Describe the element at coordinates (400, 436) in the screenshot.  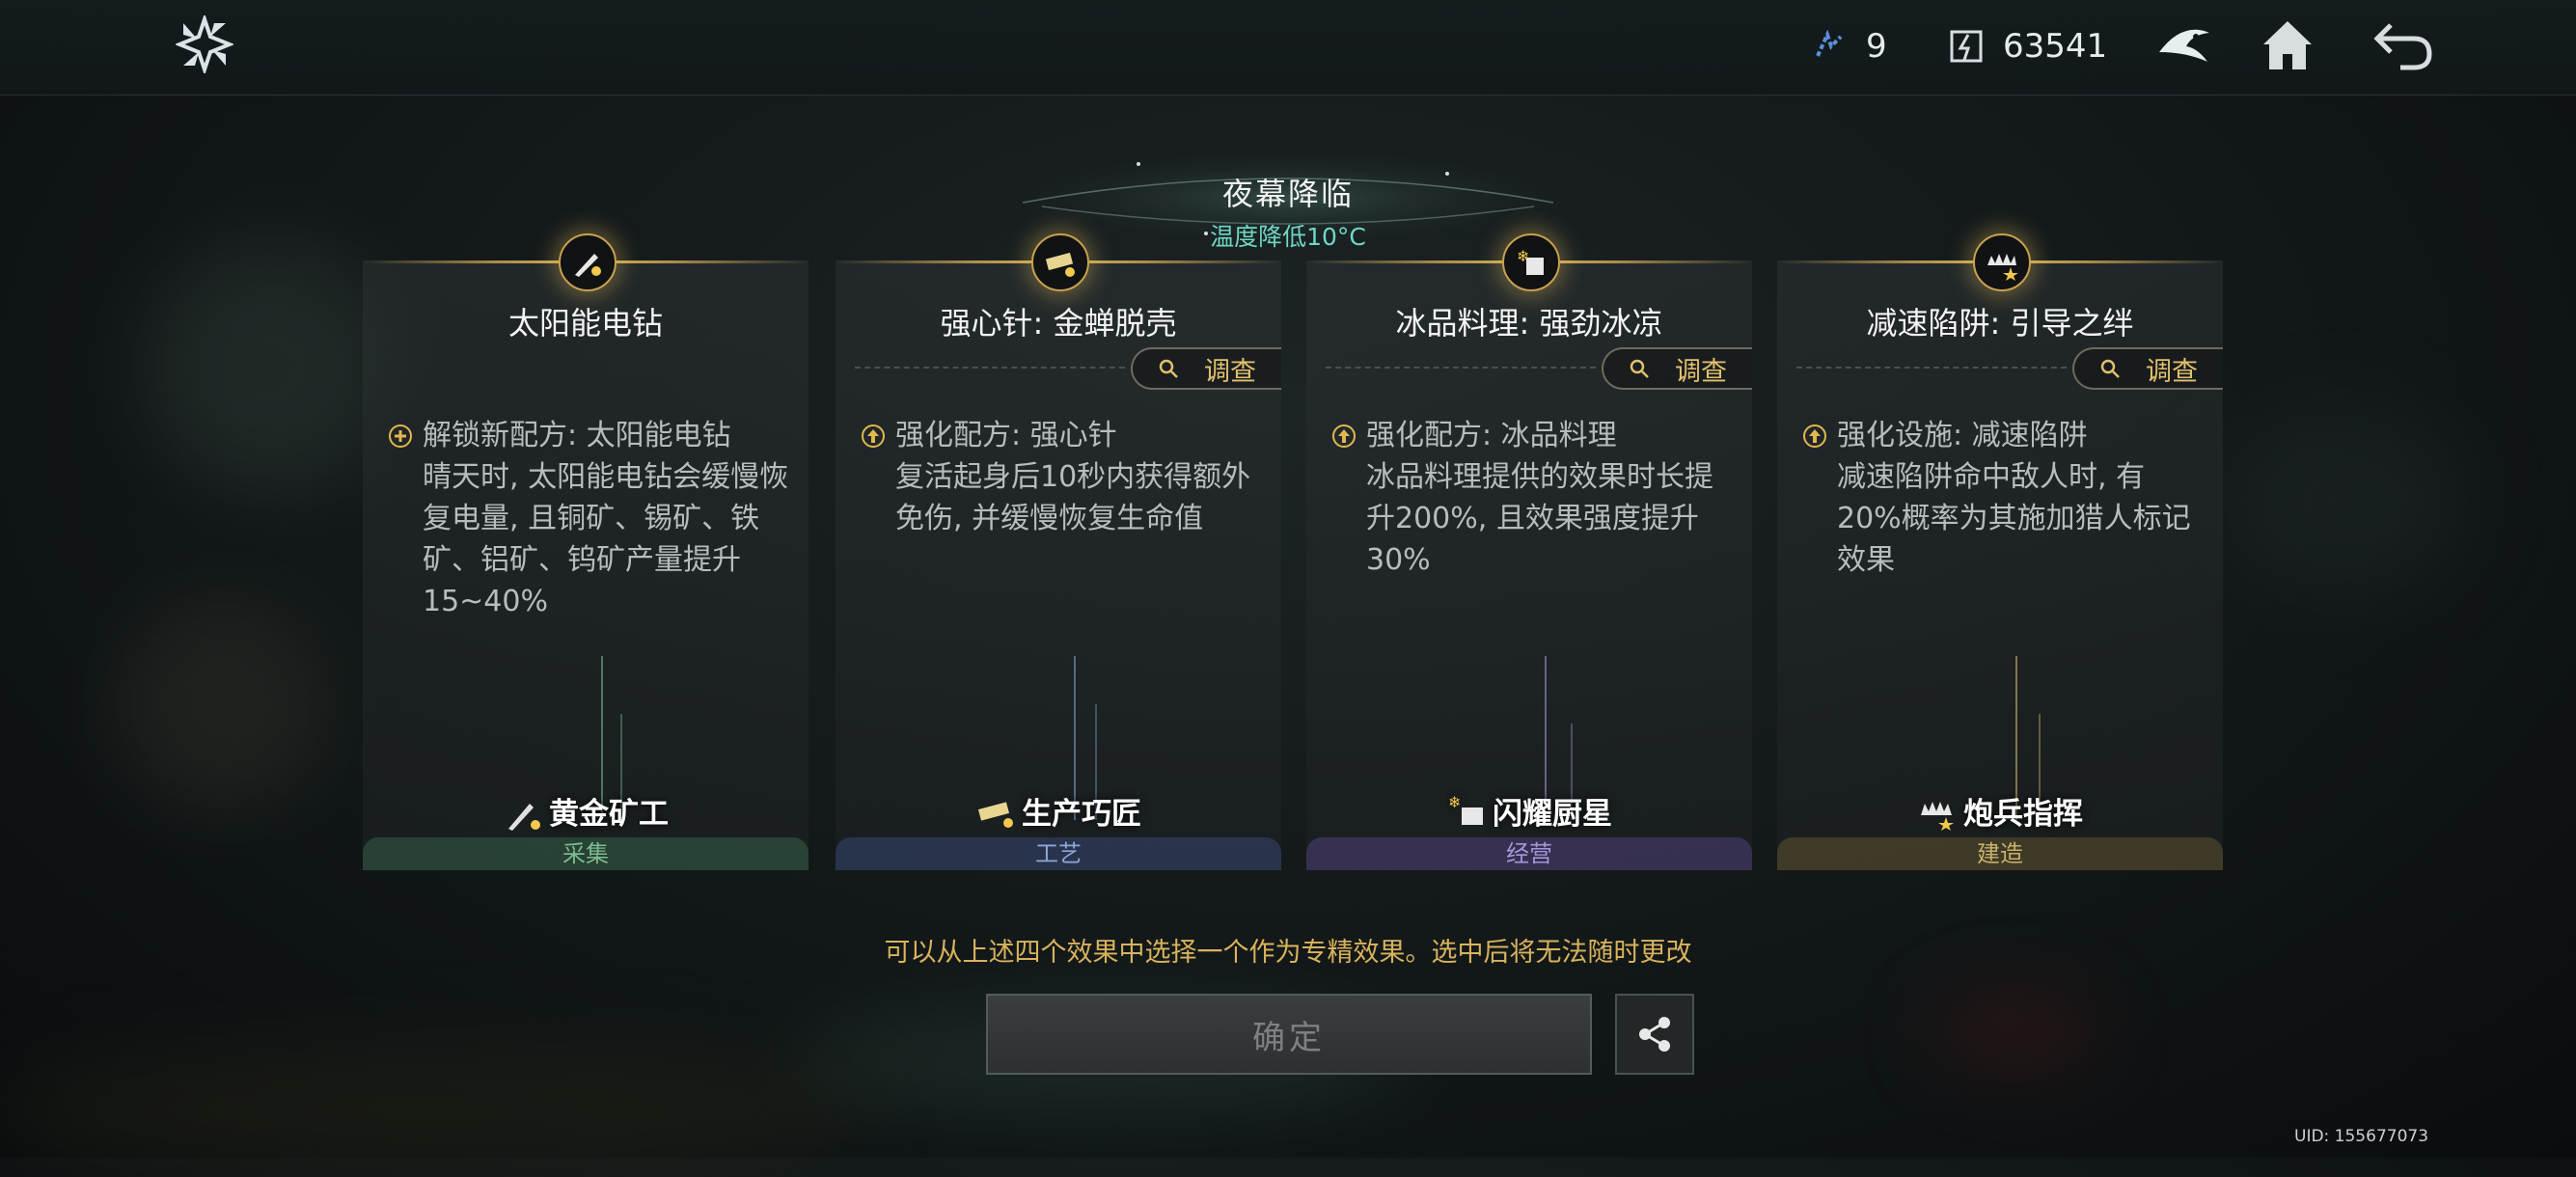
I see `unlock-plus-icon` at that location.